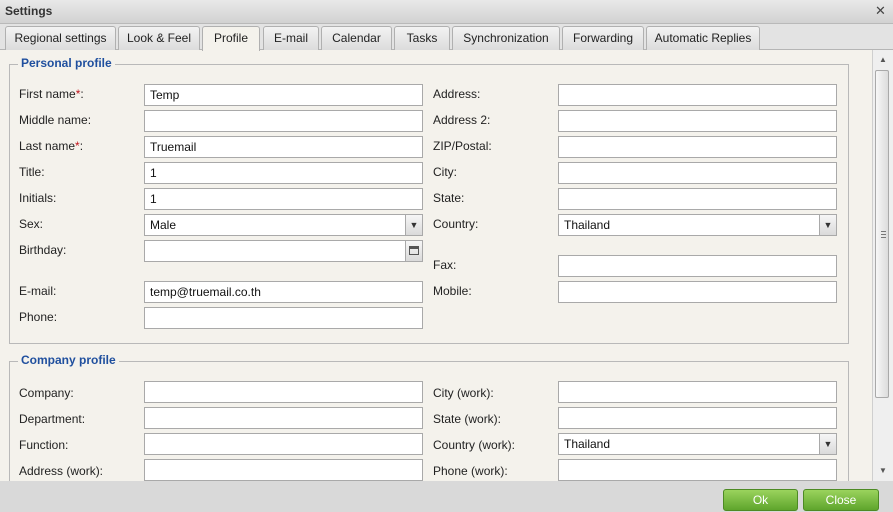  I want to click on arrow-up-icon: ▲, so click(883, 60).